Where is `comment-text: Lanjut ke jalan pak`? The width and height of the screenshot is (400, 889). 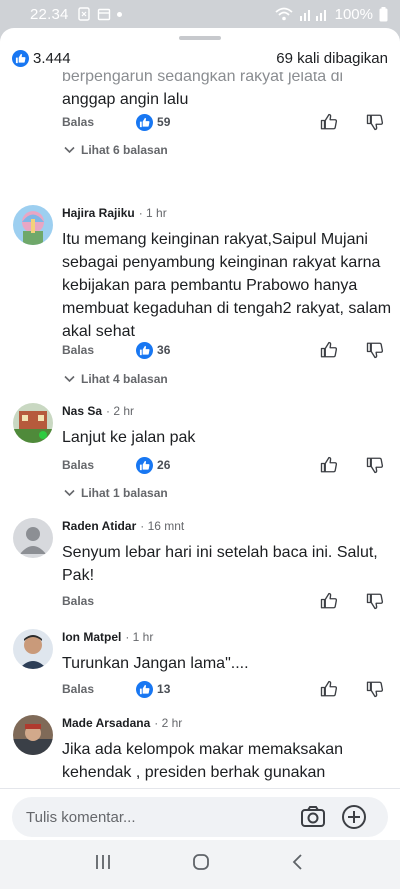 comment-text: Lanjut ke jalan pak is located at coordinates (129, 437).